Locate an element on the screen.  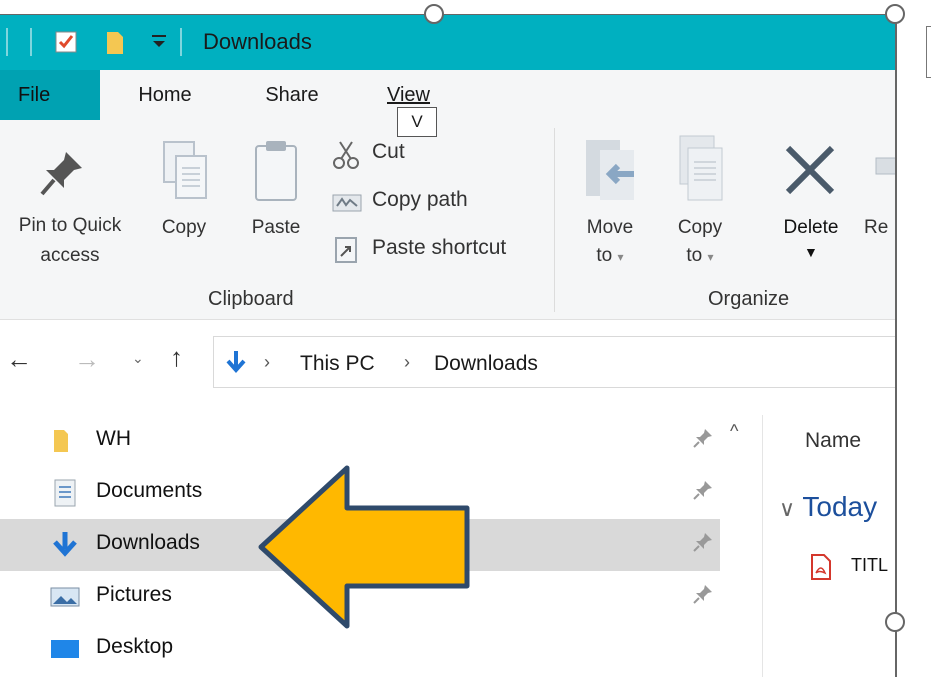
nav-item-label: Documents is located at coordinates (149, 490).